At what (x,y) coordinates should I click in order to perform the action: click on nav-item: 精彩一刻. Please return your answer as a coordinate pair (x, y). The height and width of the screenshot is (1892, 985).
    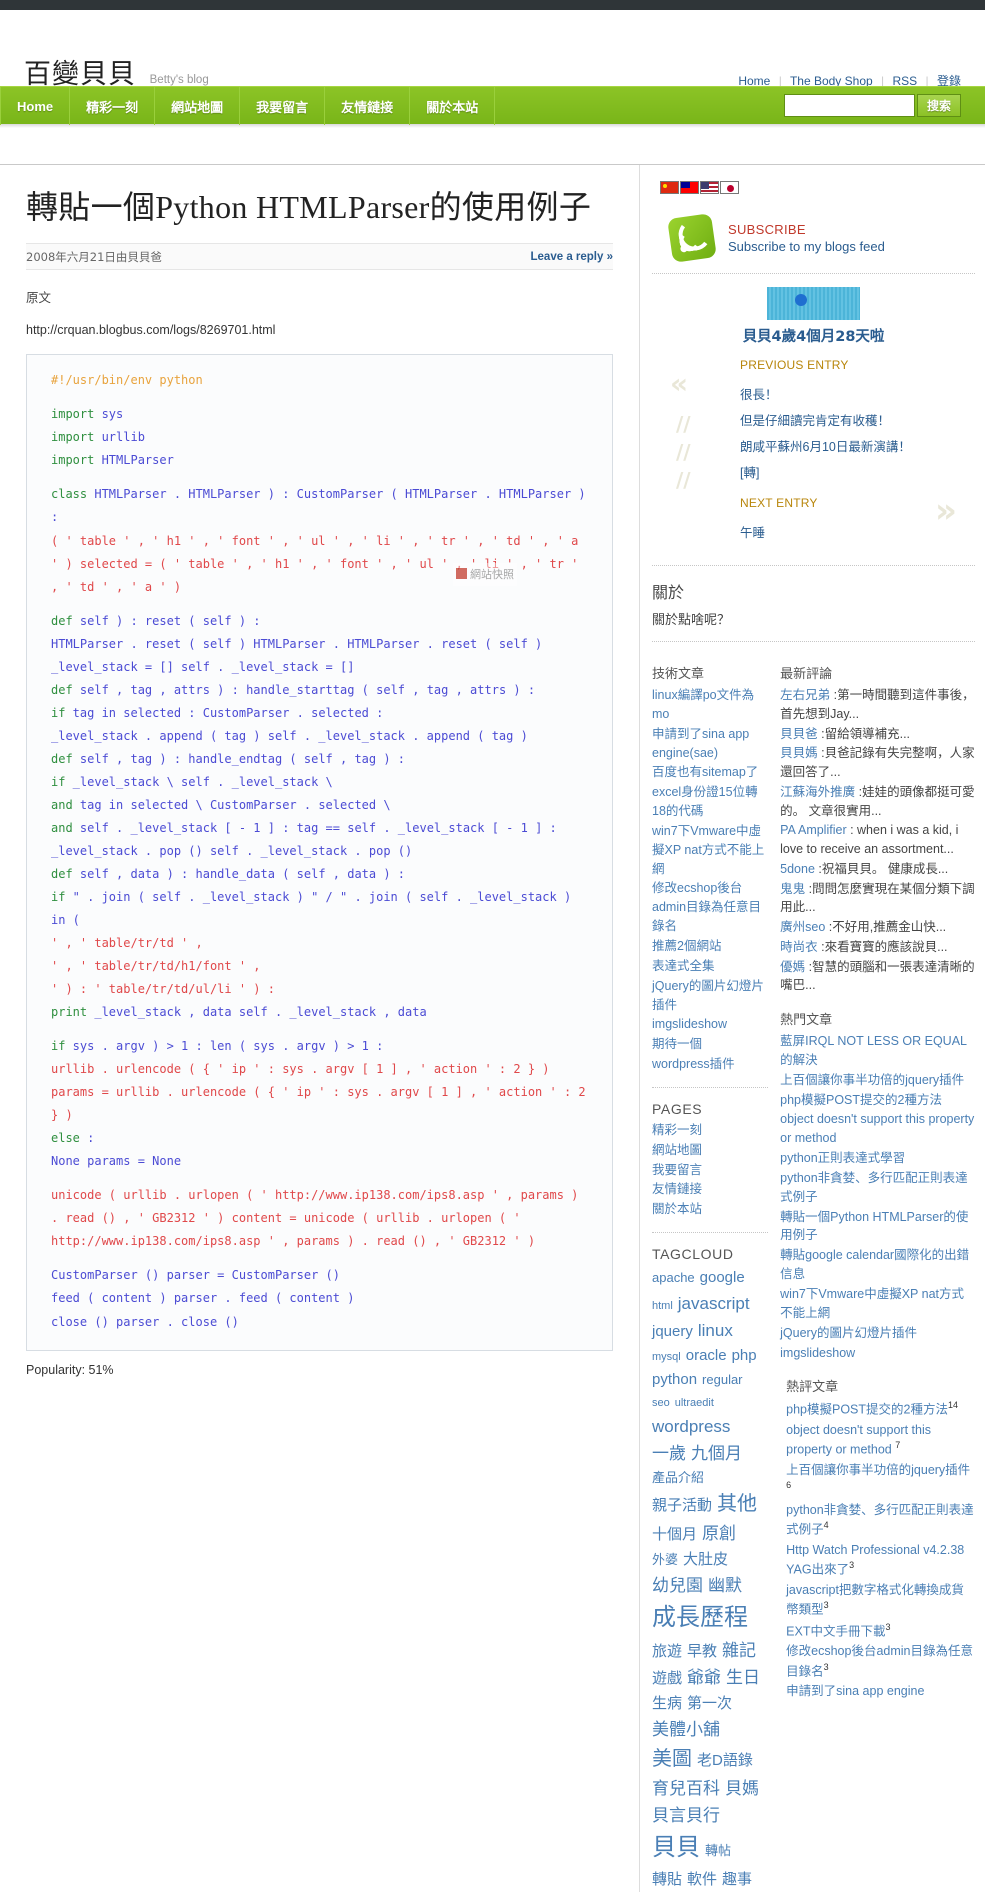
    Looking at the image, I should click on (113, 106).